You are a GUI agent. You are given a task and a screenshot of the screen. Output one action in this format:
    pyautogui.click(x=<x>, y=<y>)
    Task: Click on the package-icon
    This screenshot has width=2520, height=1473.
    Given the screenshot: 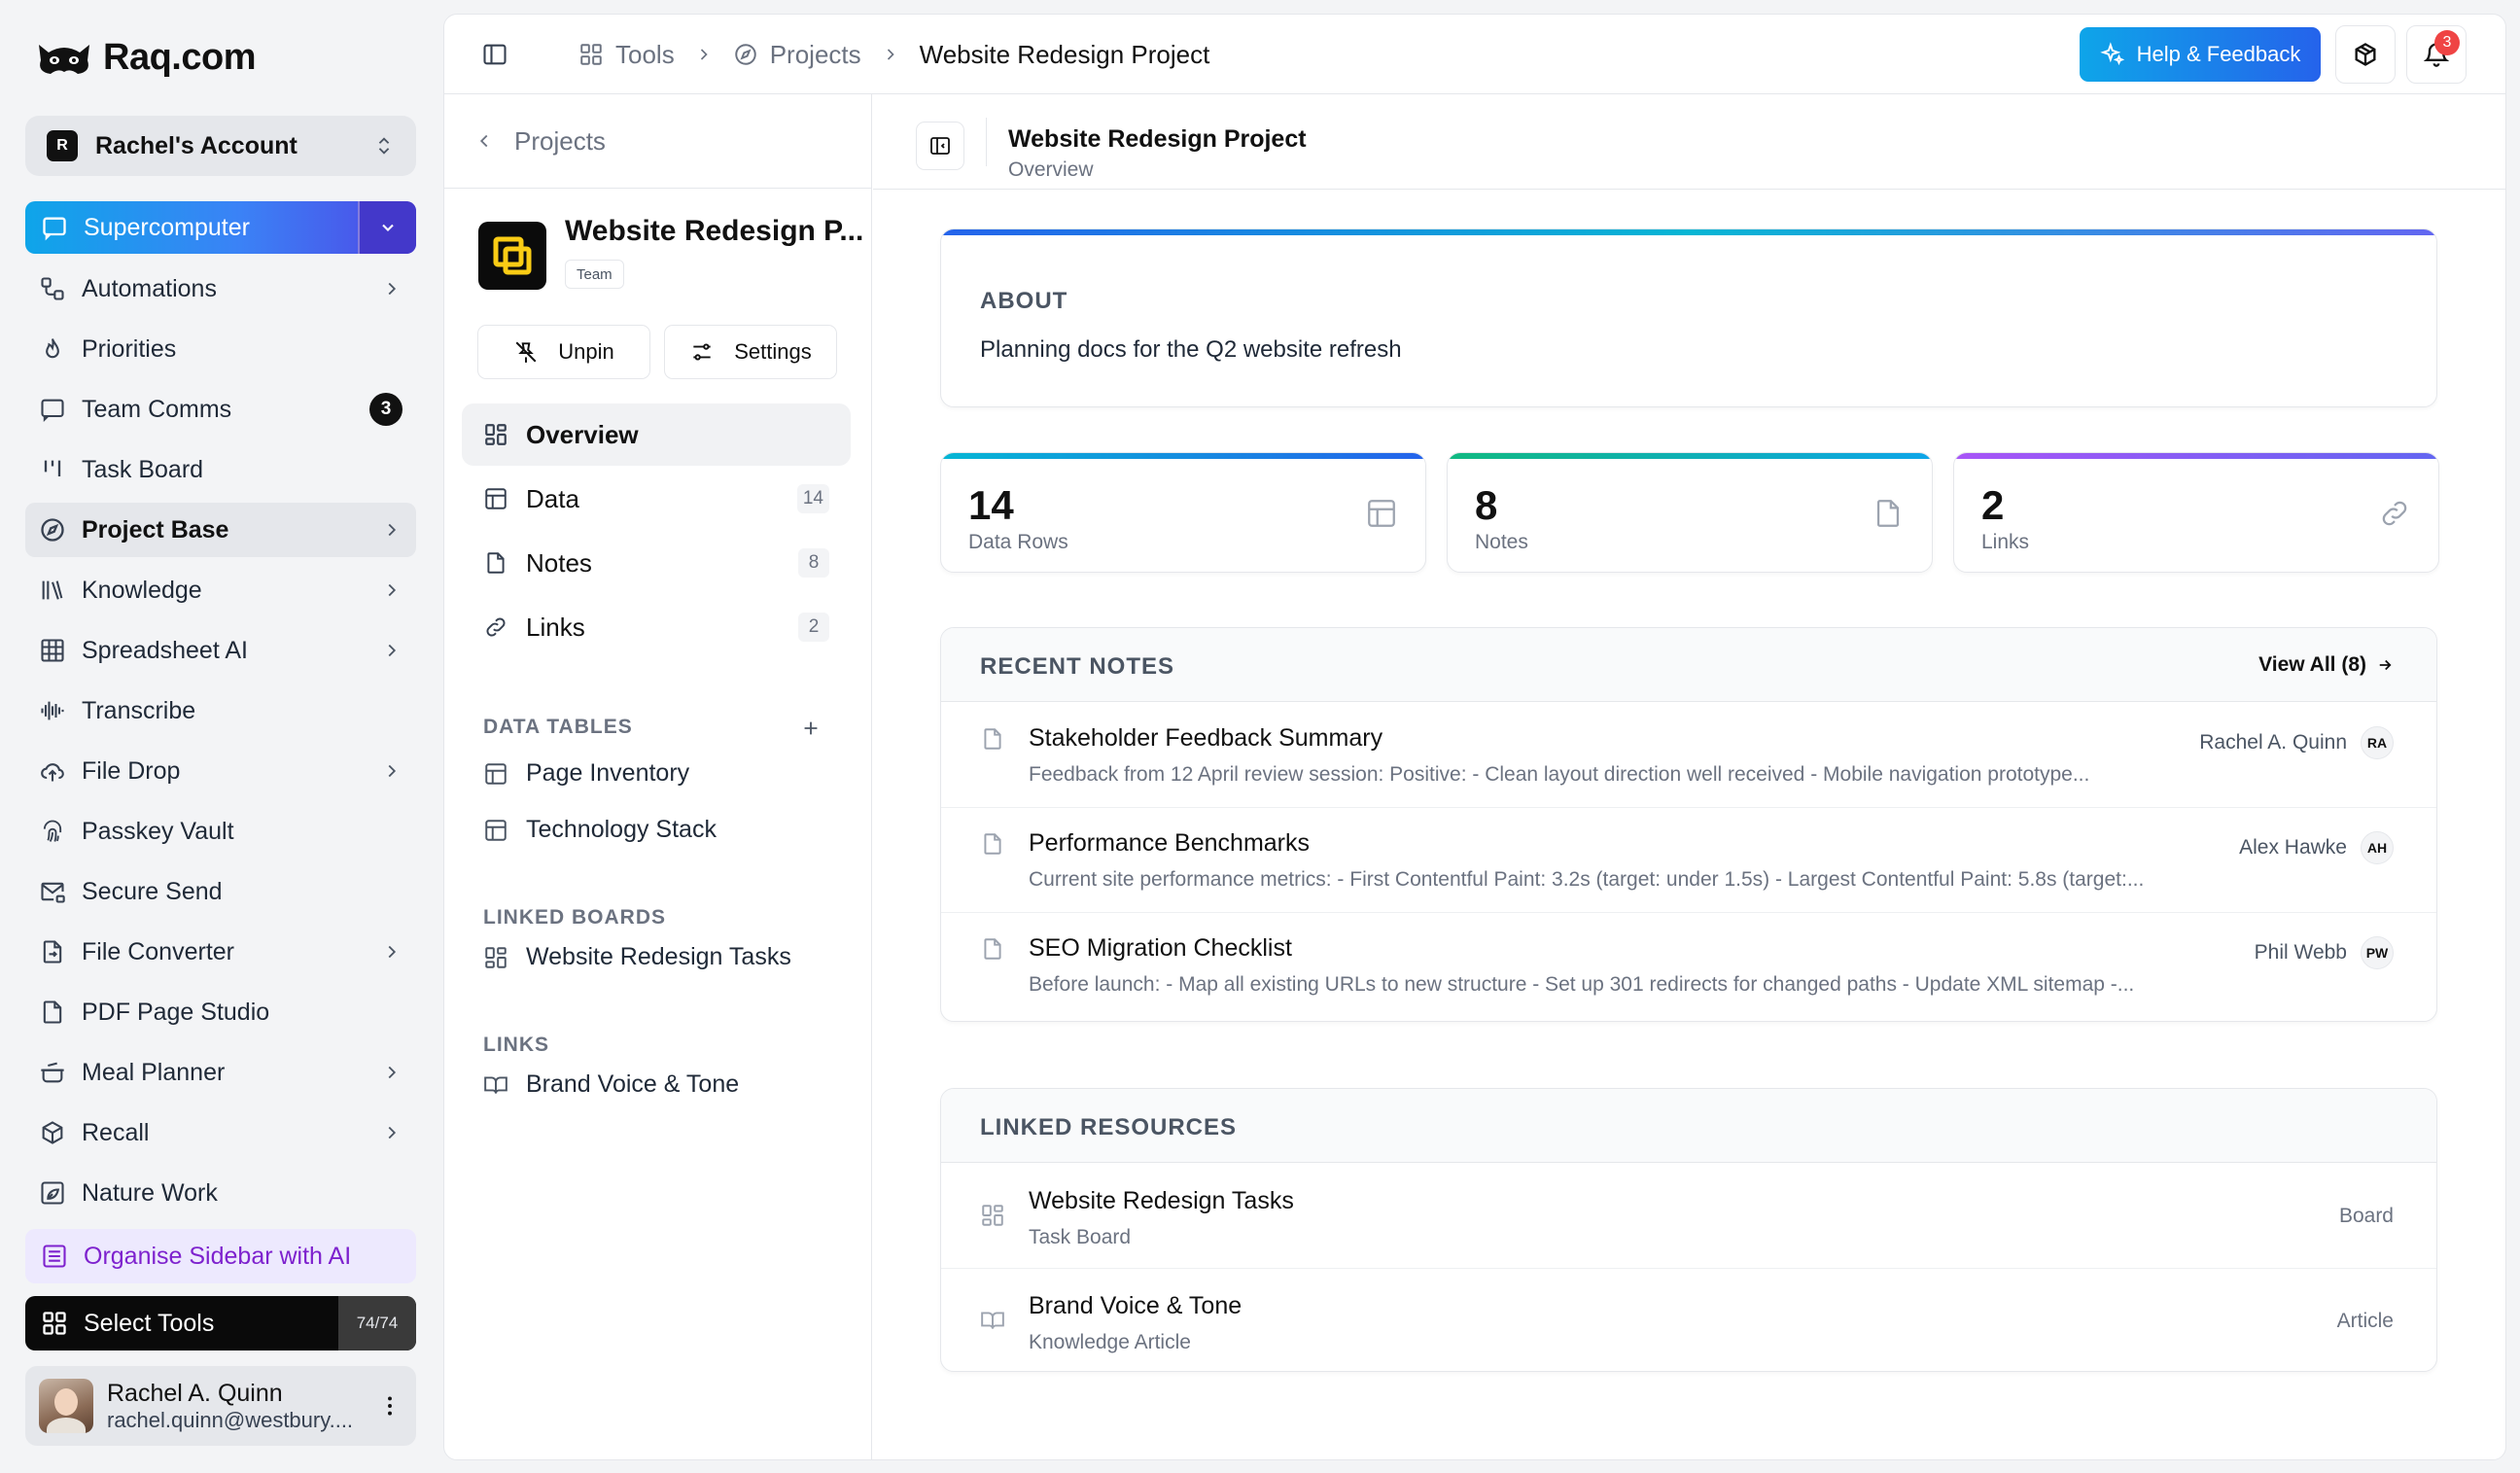 What is the action you would take?
    pyautogui.click(x=52, y=1132)
    